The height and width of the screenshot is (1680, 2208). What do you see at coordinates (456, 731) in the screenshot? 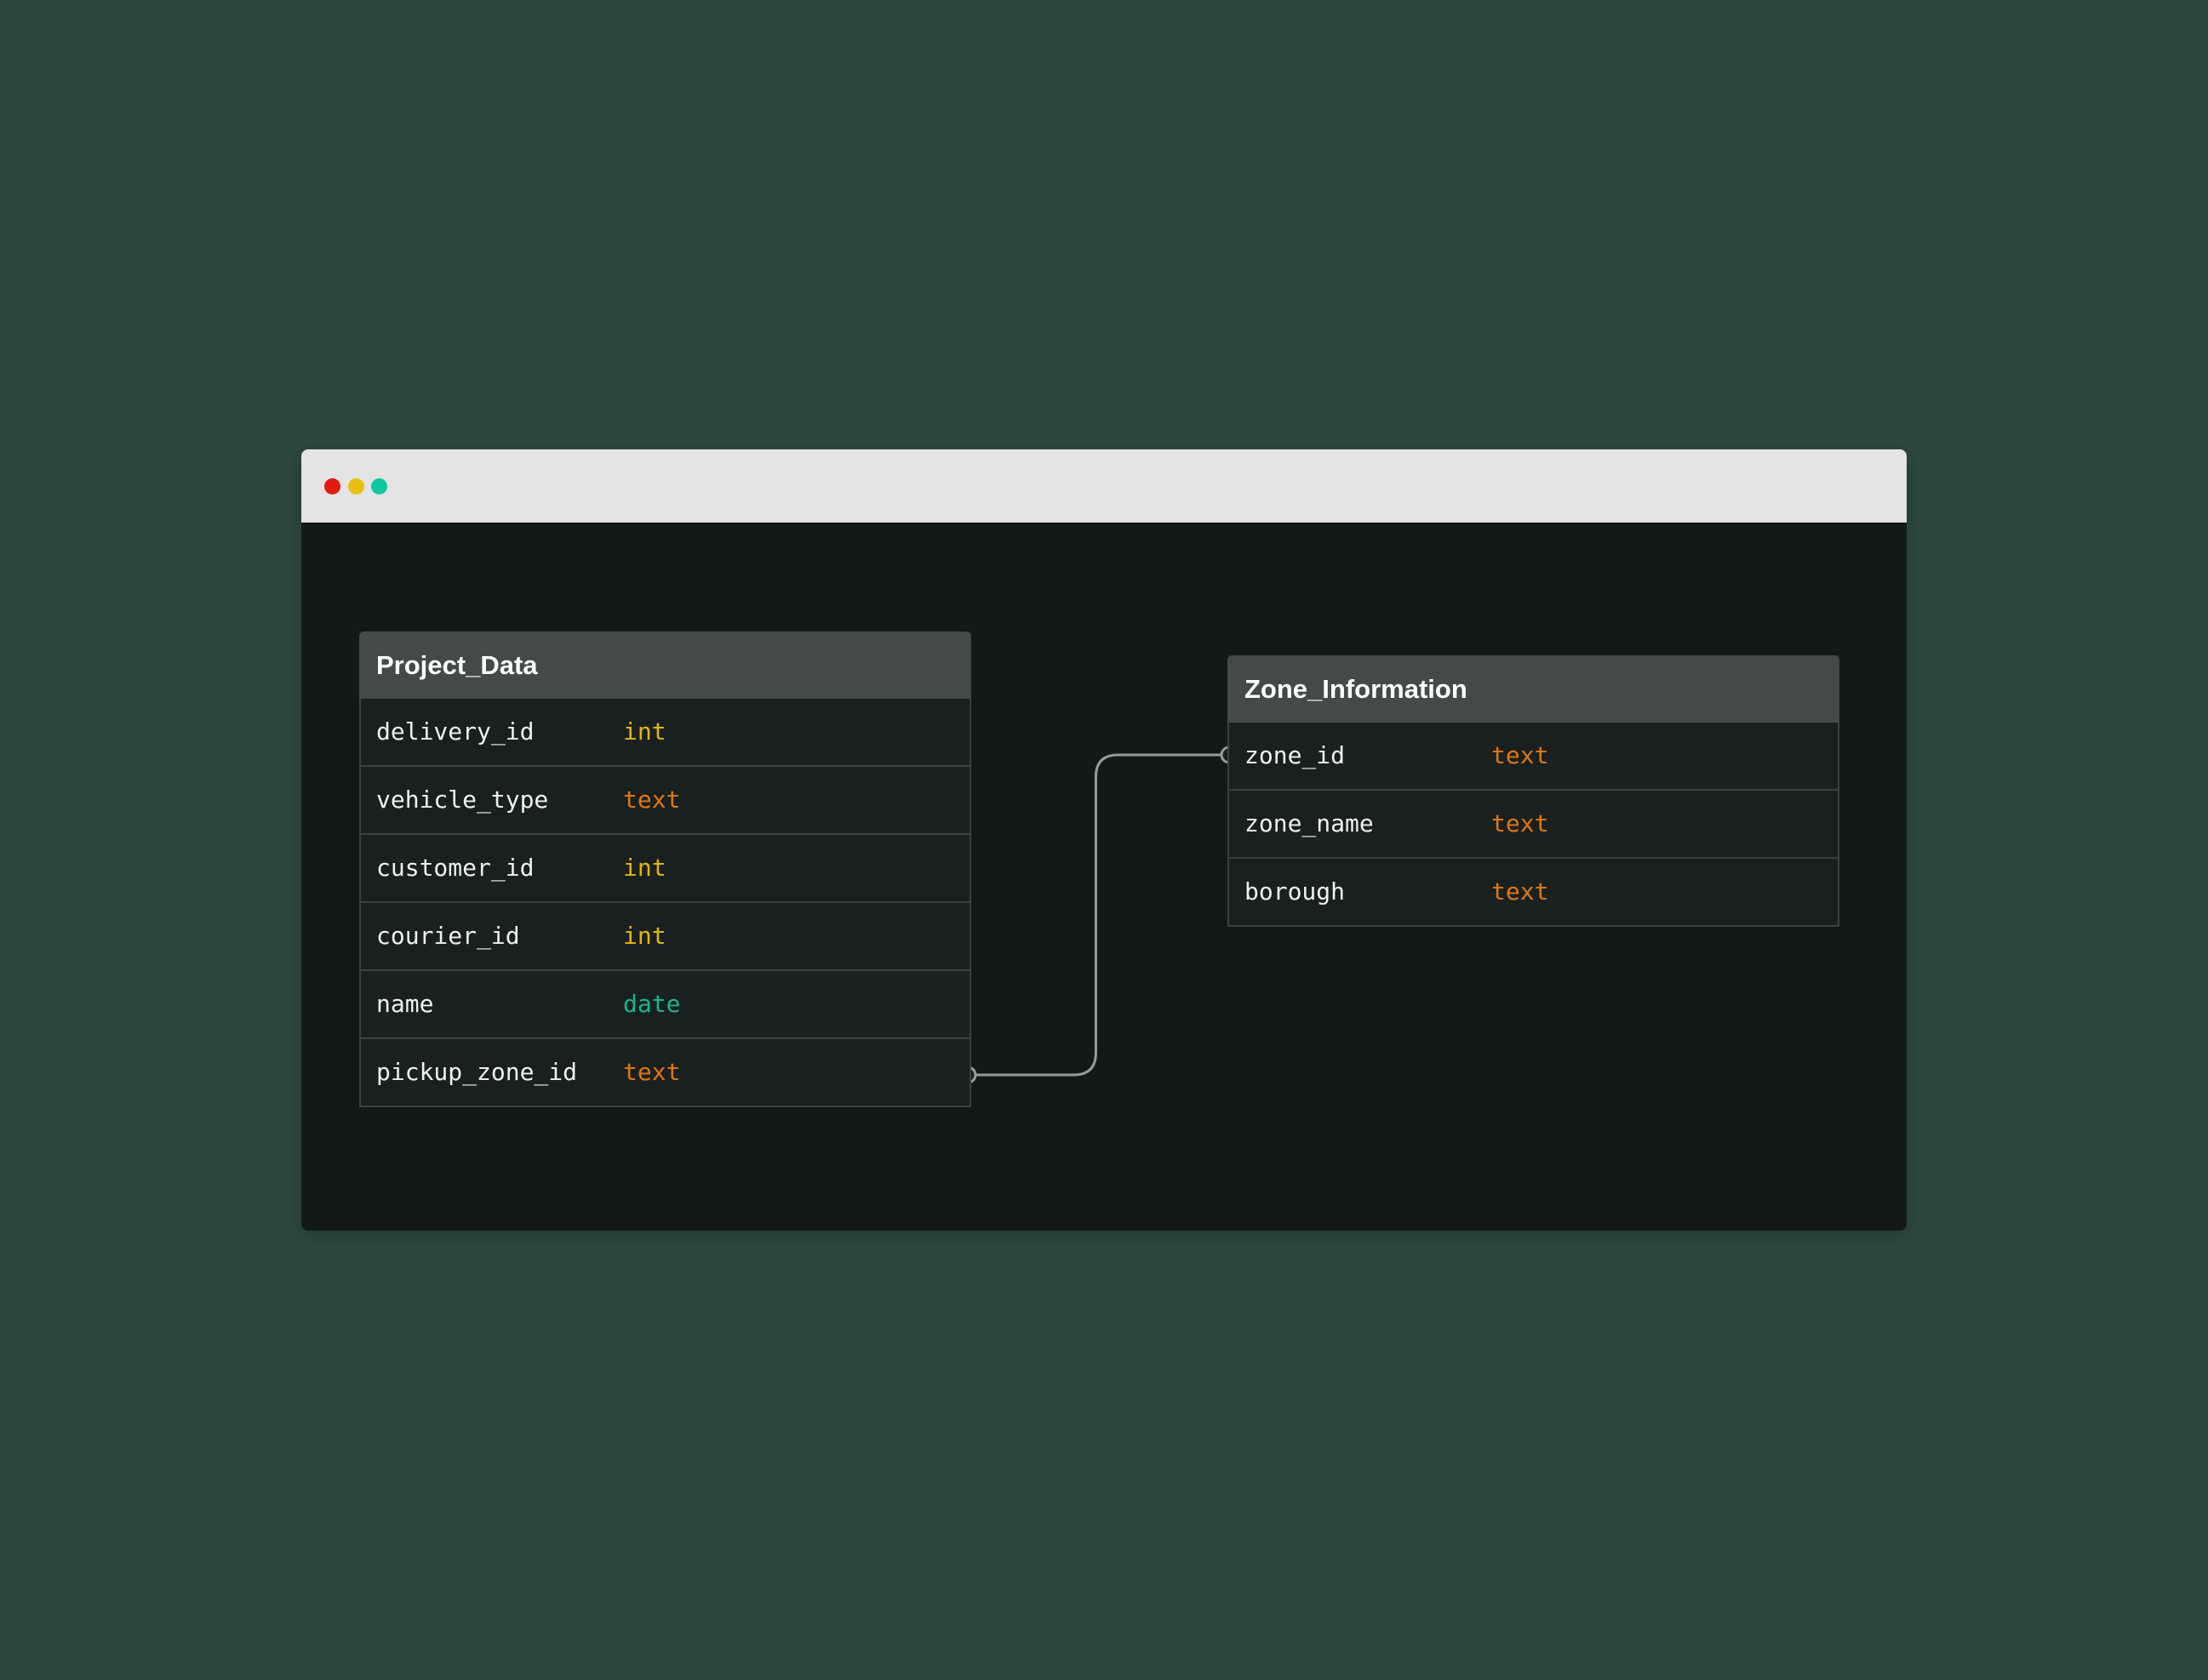
I see `column-name: delivery_id` at bounding box center [456, 731].